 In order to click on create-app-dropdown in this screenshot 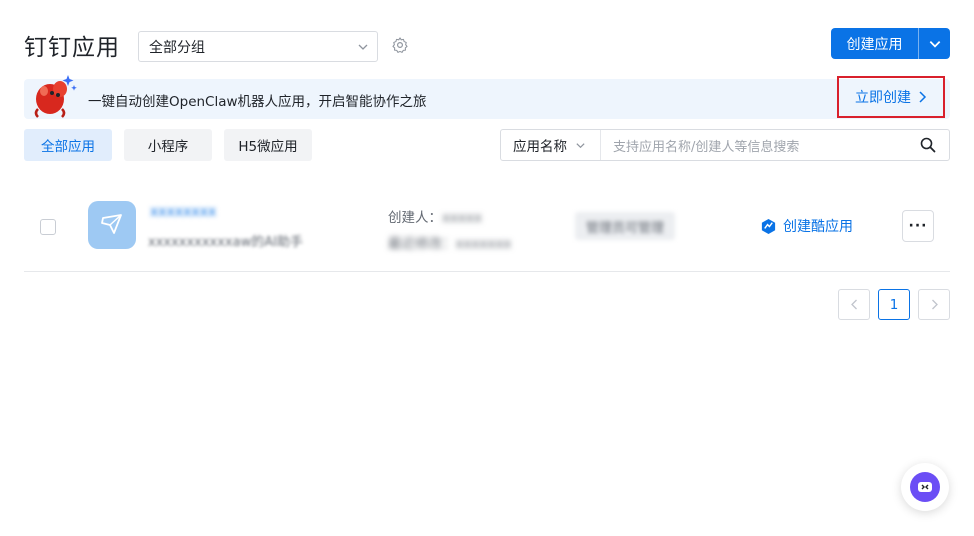, I will do `click(934, 43)`.